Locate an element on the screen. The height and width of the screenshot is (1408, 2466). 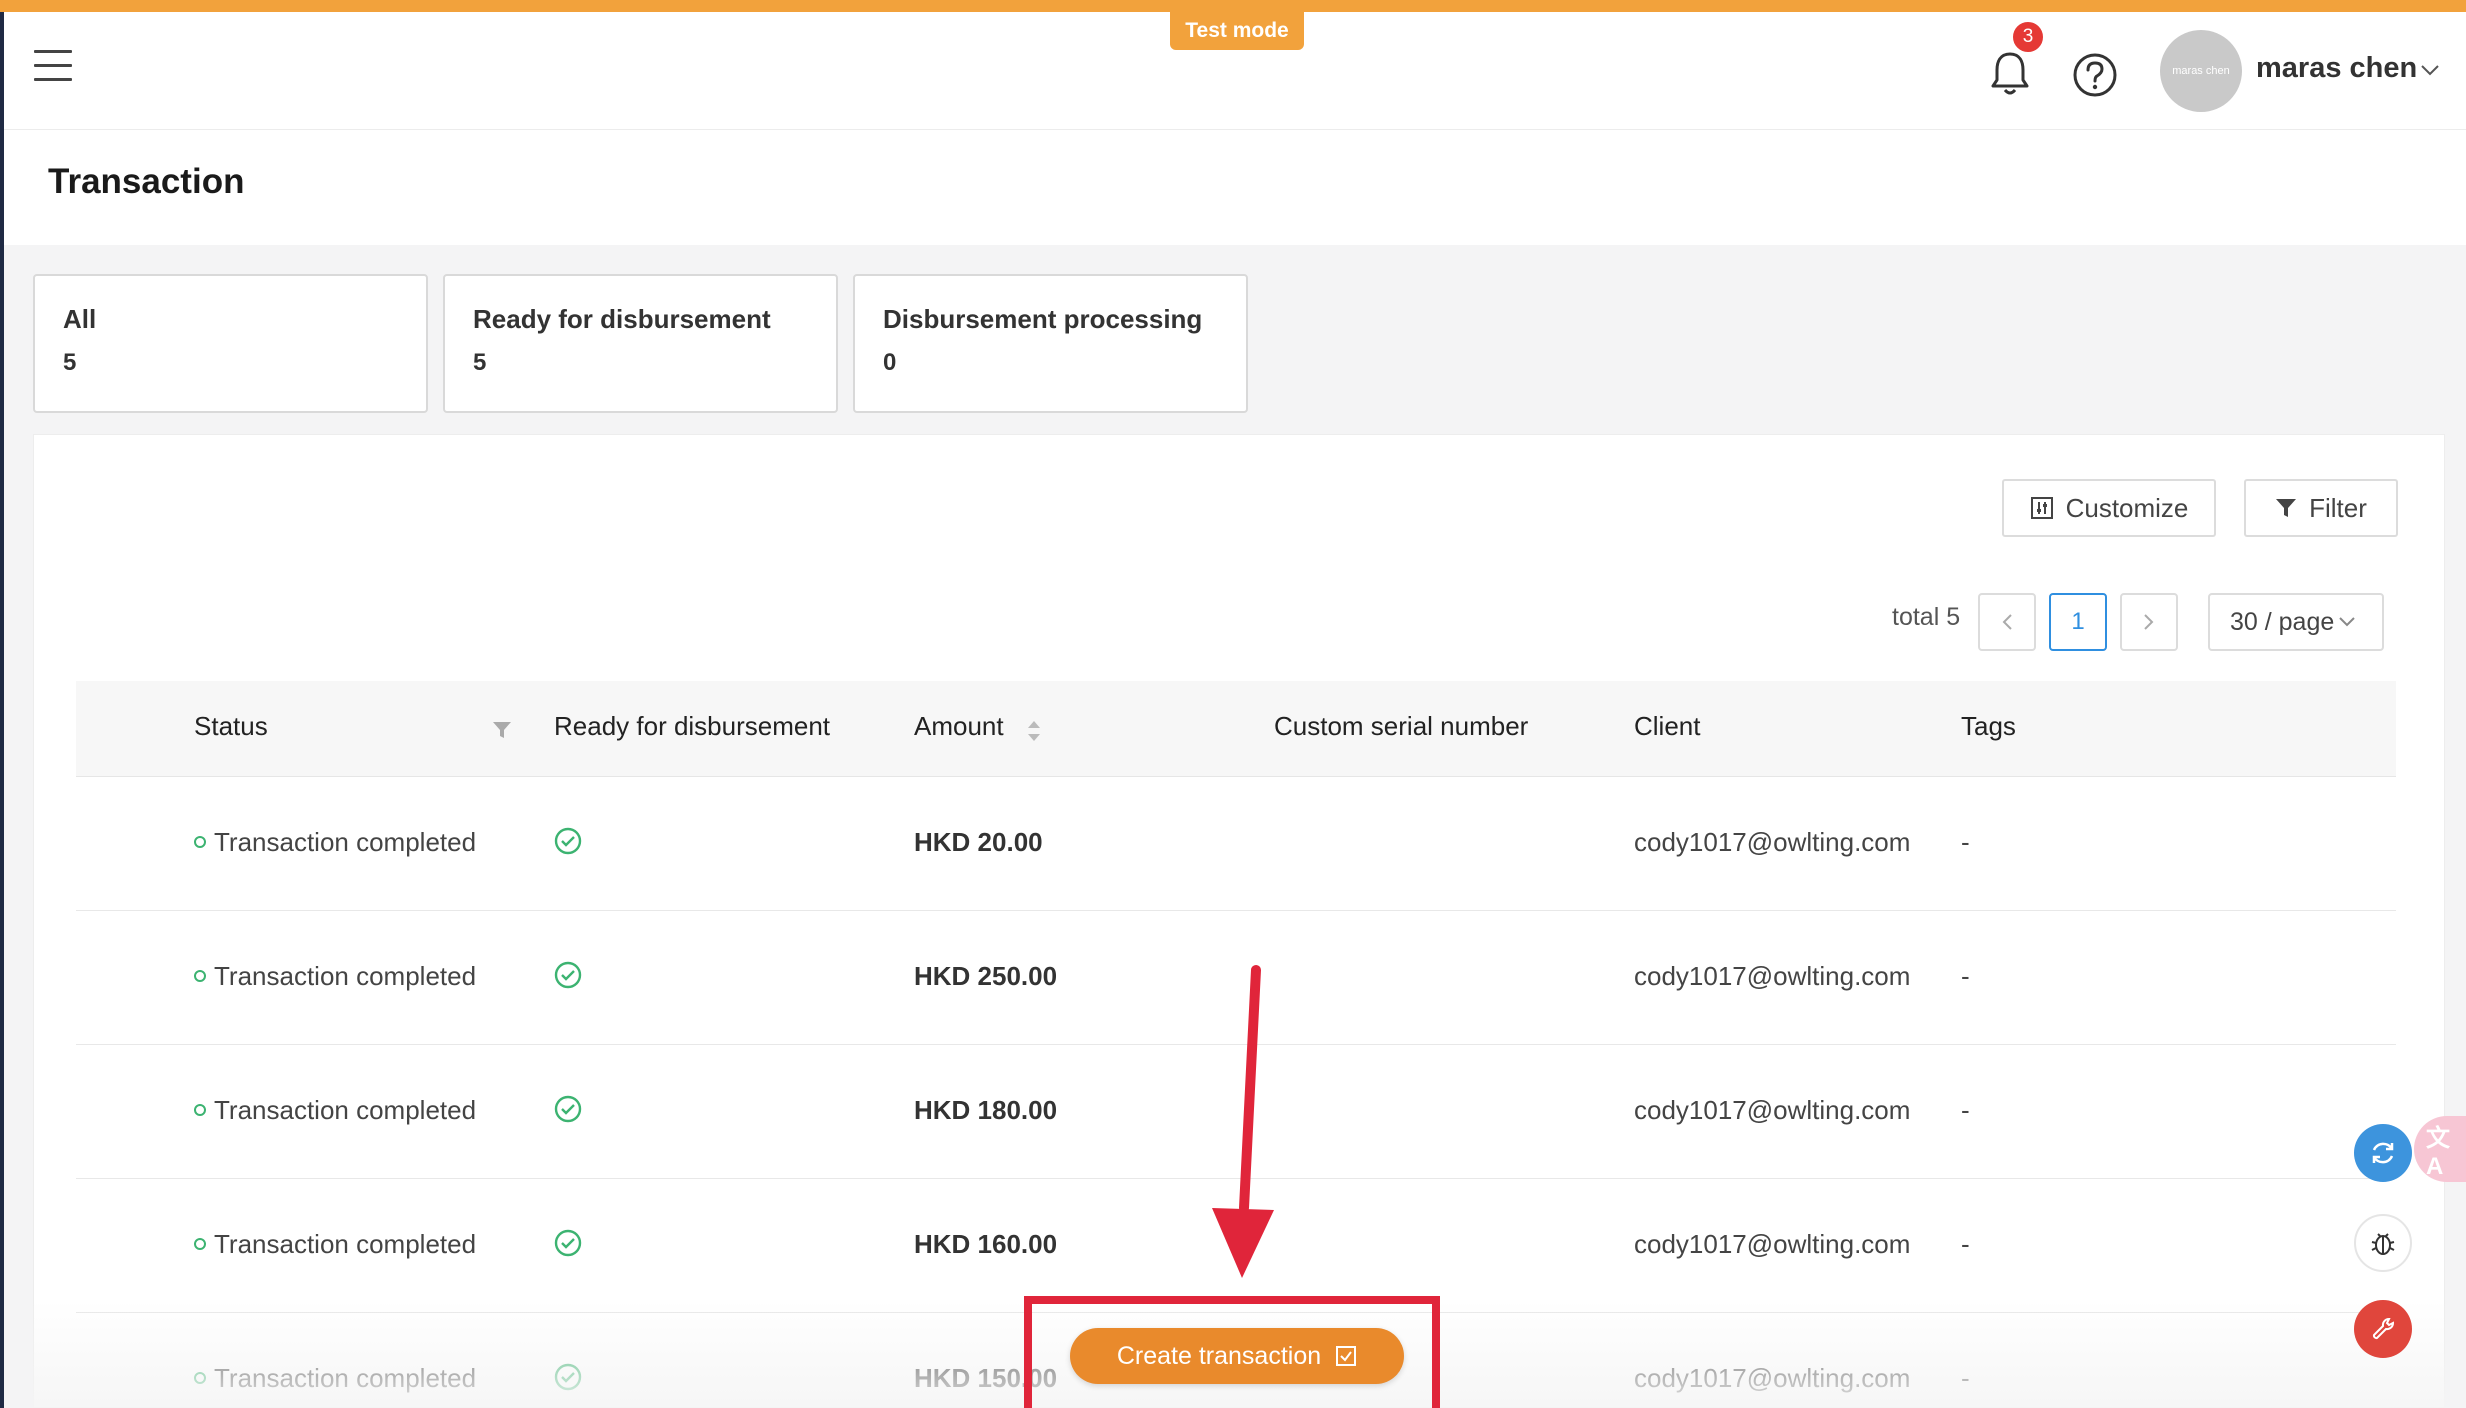
amount-cell: HKD 160.00 is located at coordinates (986, 1244).